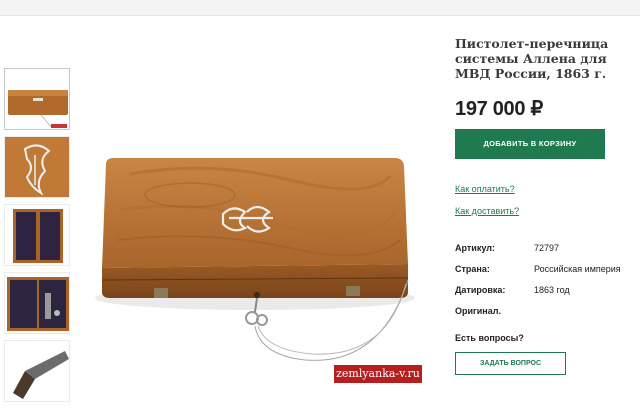 The height and width of the screenshot is (408, 640). What do you see at coordinates (475, 247) in the screenshot?
I see `spec-key: Артикул:` at bounding box center [475, 247].